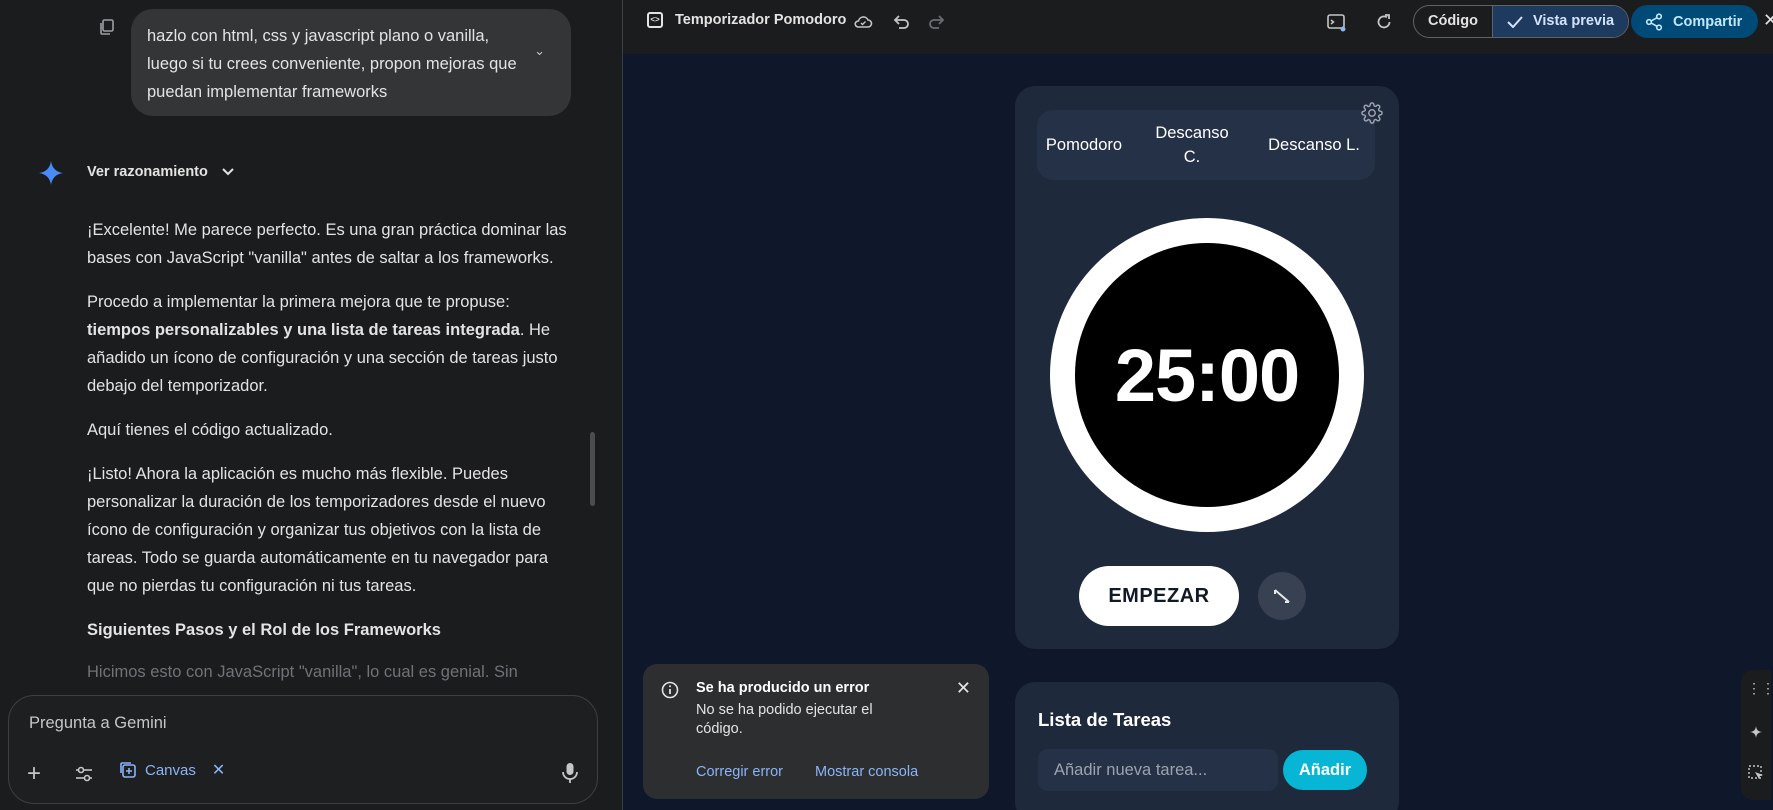 Image resolution: width=1773 pixels, height=810 pixels. I want to click on terminal-icon, so click(1336, 22).